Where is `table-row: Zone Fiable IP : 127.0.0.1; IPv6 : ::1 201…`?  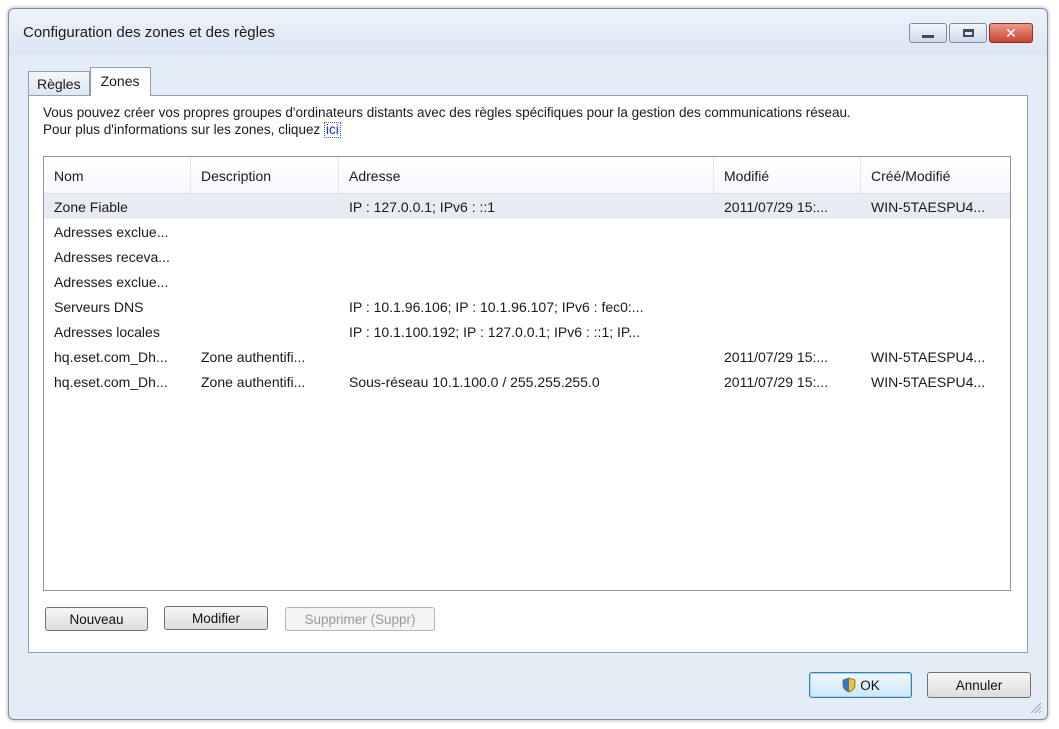 table-row: Zone Fiable IP : 127.0.0.1; IPv6 : ::1 201… is located at coordinates (527, 206).